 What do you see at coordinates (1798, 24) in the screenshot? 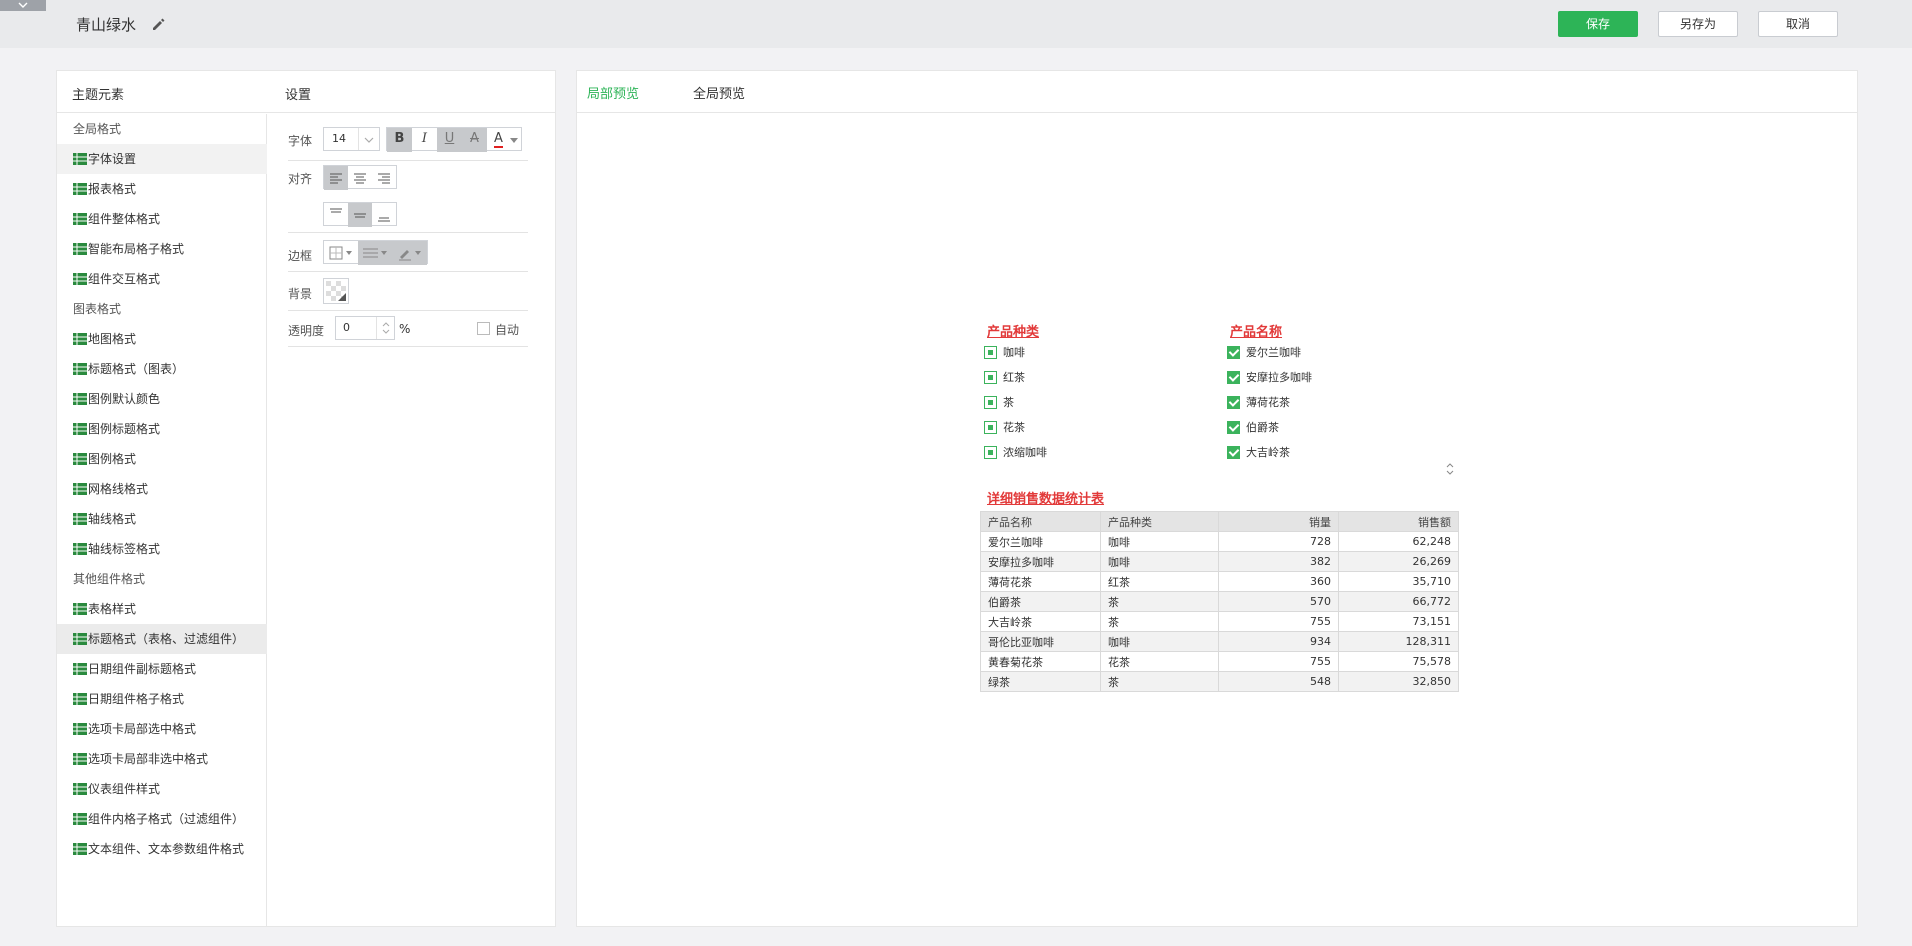
I see `cancel-button: 取消` at bounding box center [1798, 24].